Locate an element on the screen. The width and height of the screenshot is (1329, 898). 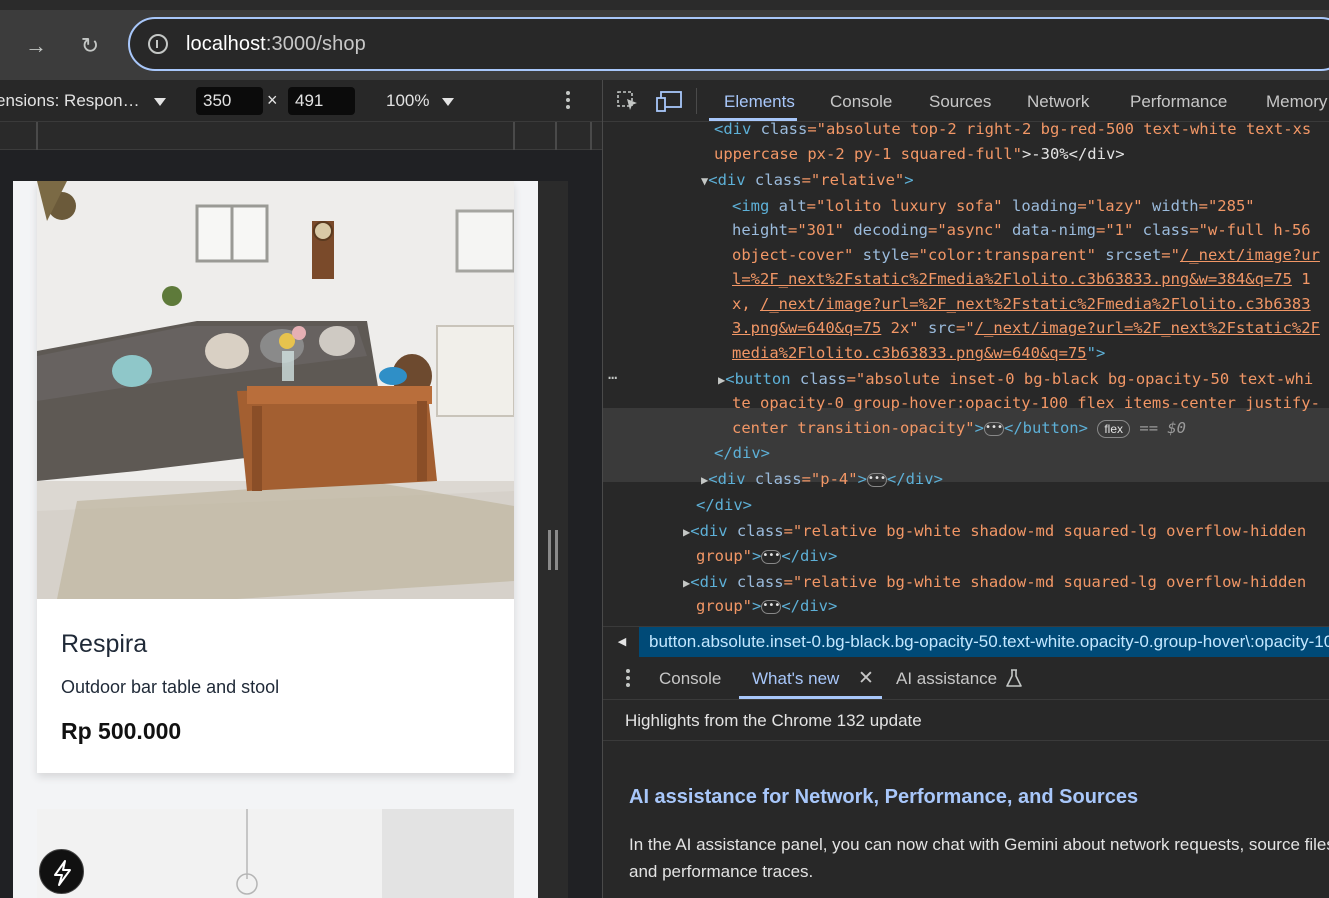
tab-performance: Performance is located at coordinates (1178, 102).